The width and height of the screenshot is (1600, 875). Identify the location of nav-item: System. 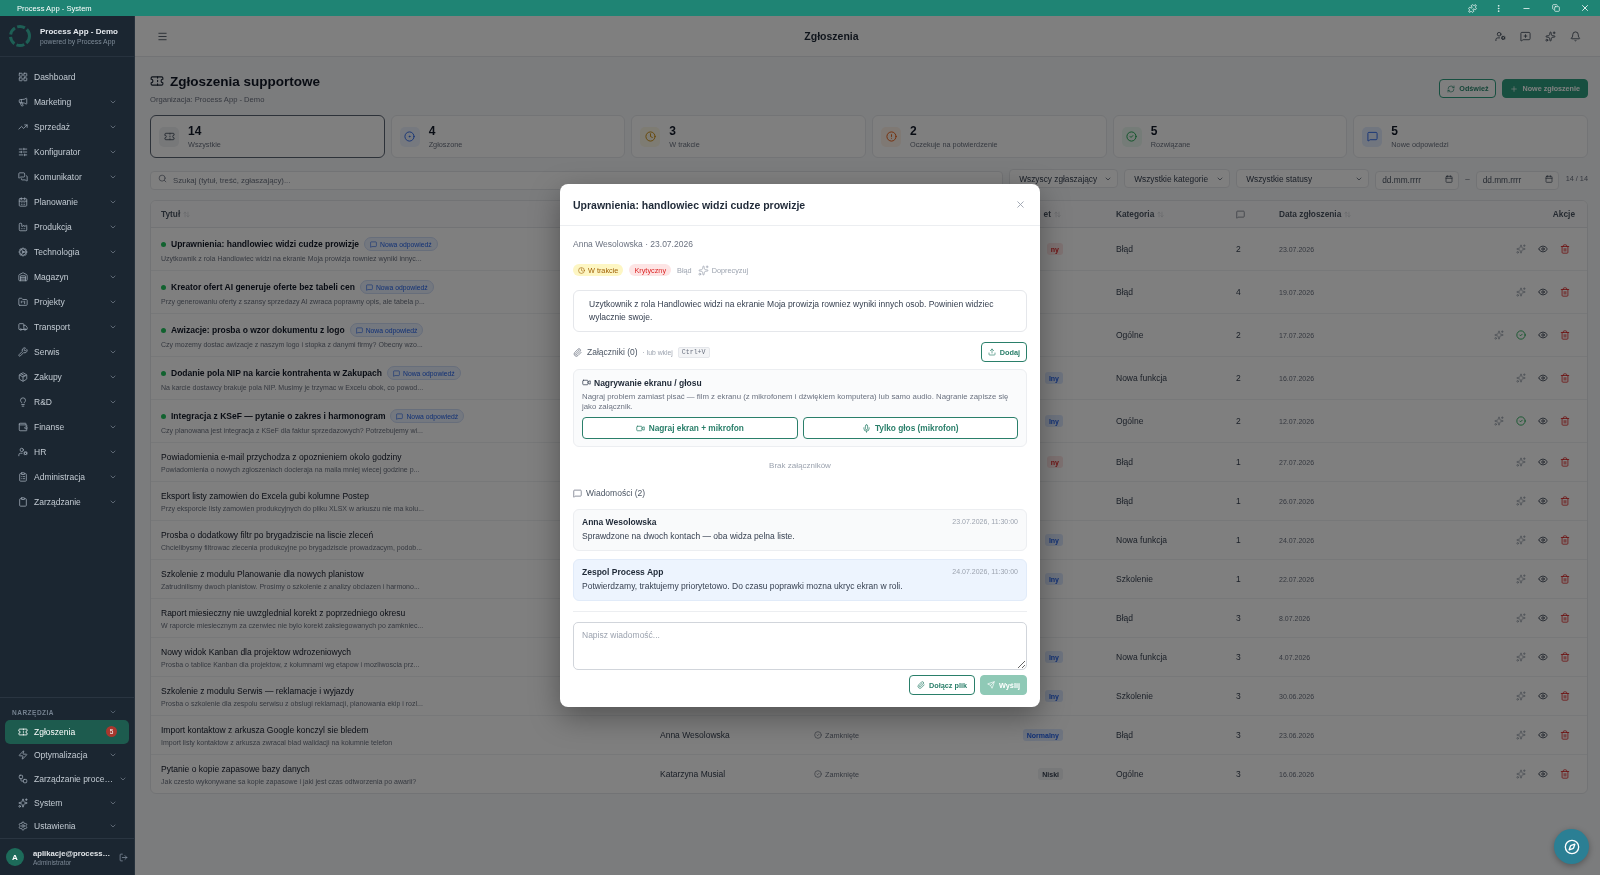
(67, 802).